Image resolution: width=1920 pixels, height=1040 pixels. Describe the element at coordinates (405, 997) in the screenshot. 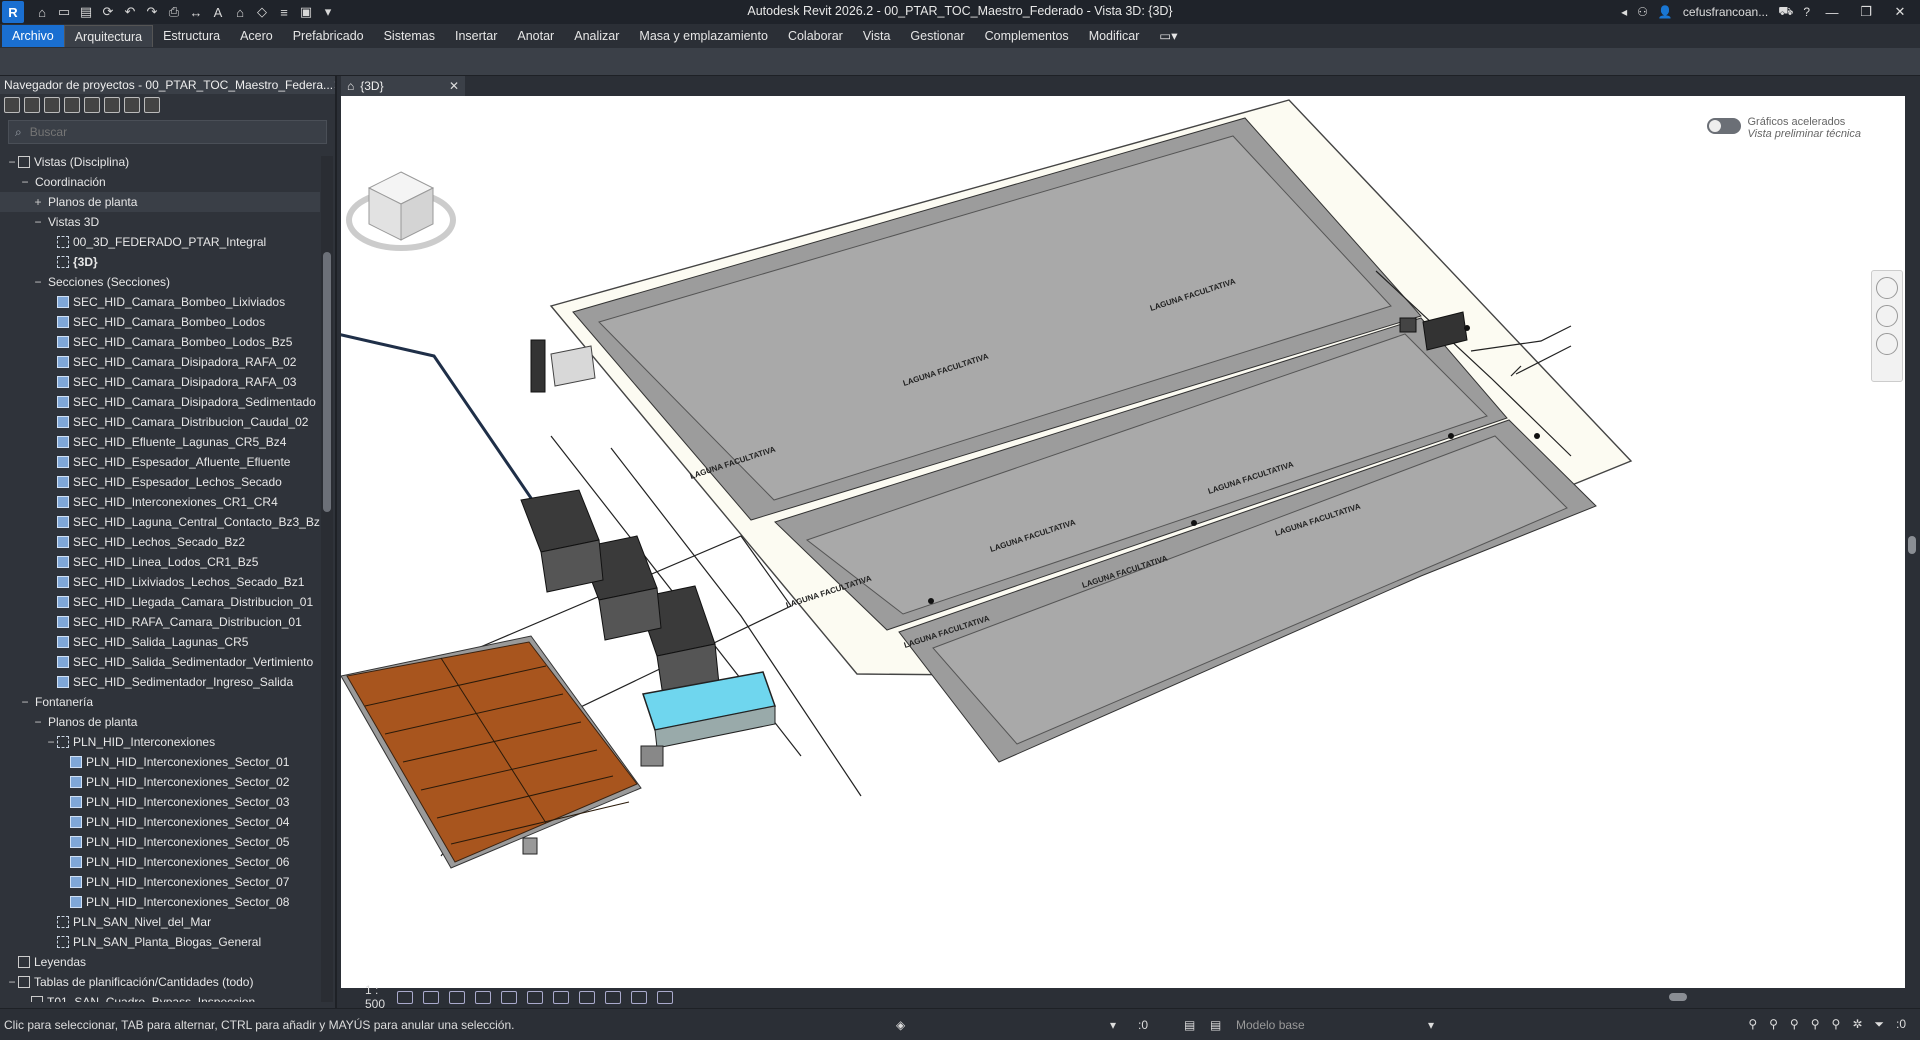

I see `detail-level-icon` at that location.